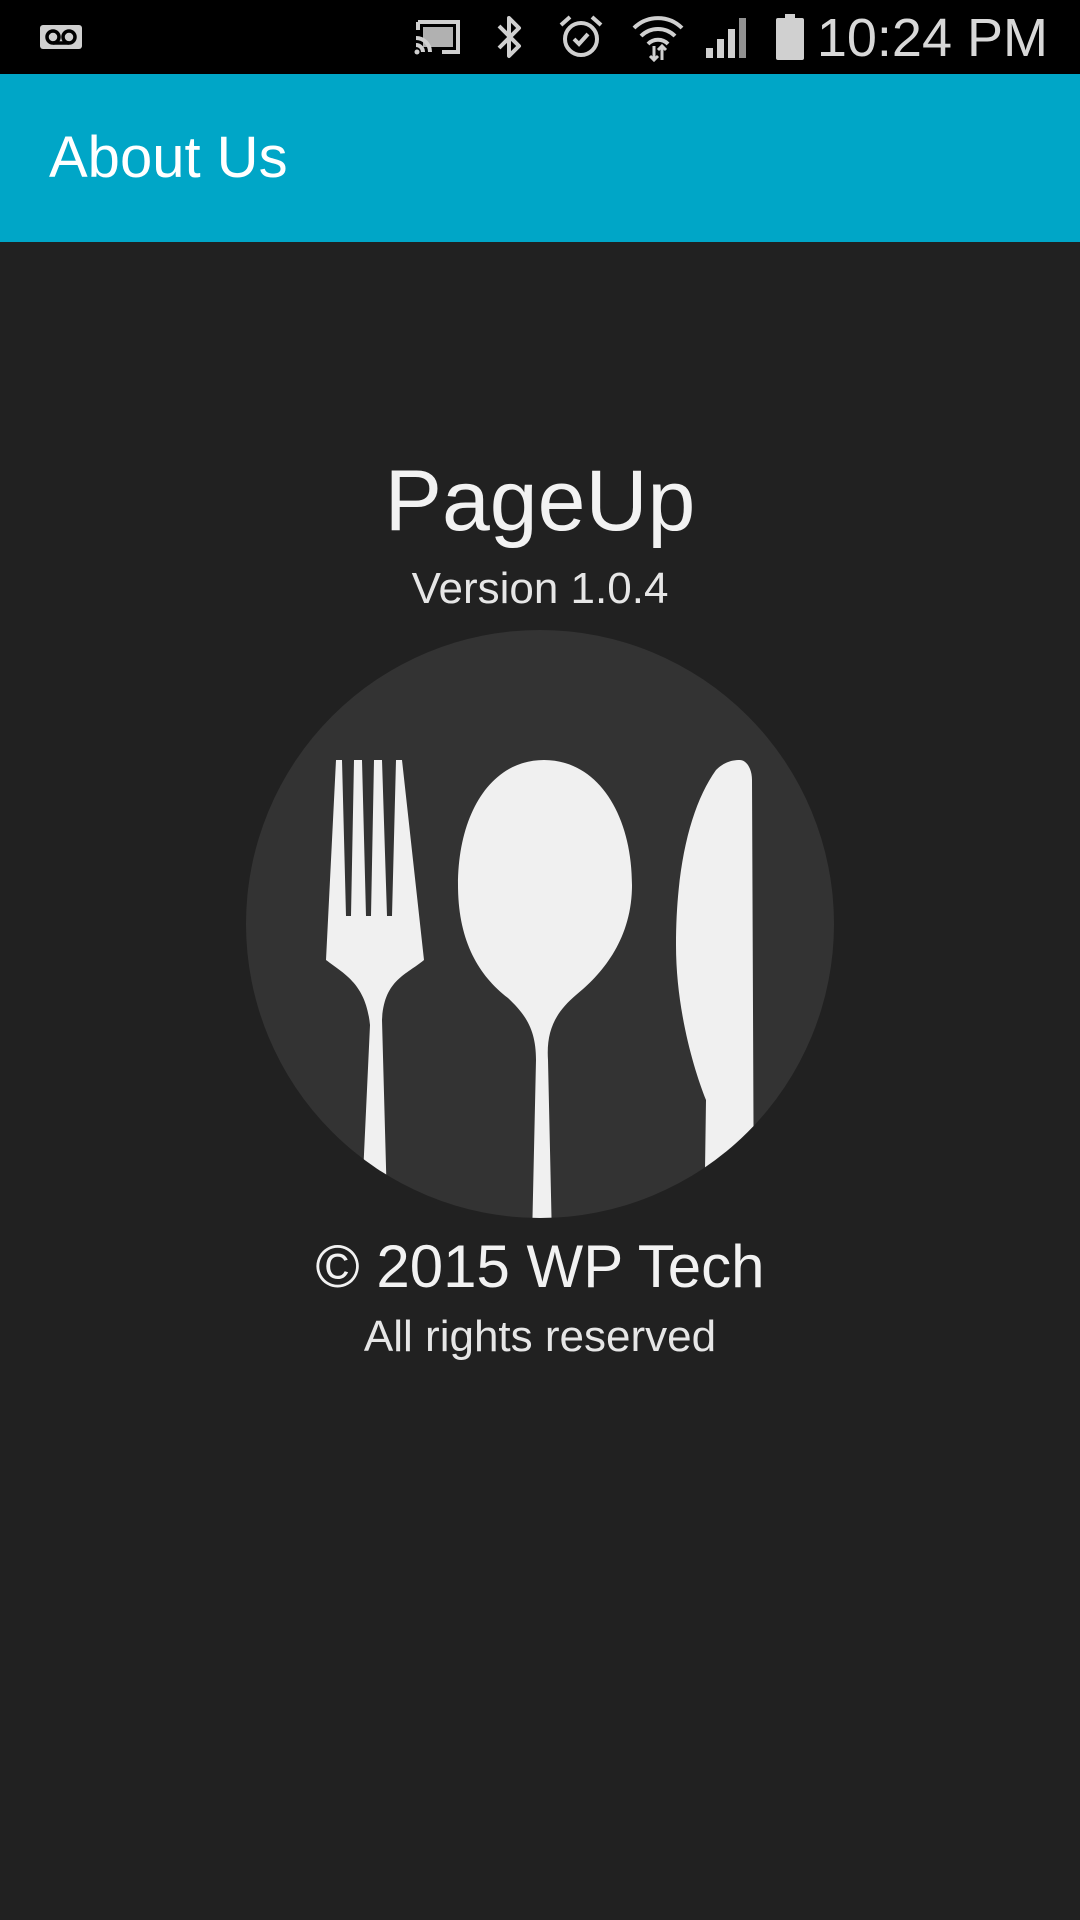  What do you see at coordinates (540, 1336) in the screenshot?
I see `rights-text: All rights reserved` at bounding box center [540, 1336].